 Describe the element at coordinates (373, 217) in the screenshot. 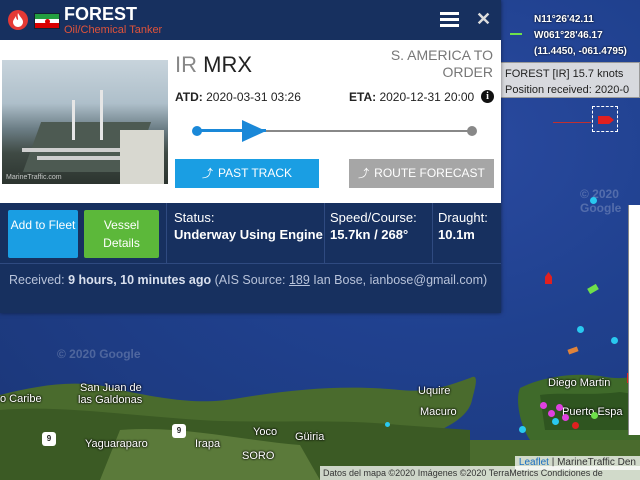

I see `speed-label: Speed/Course:` at that location.